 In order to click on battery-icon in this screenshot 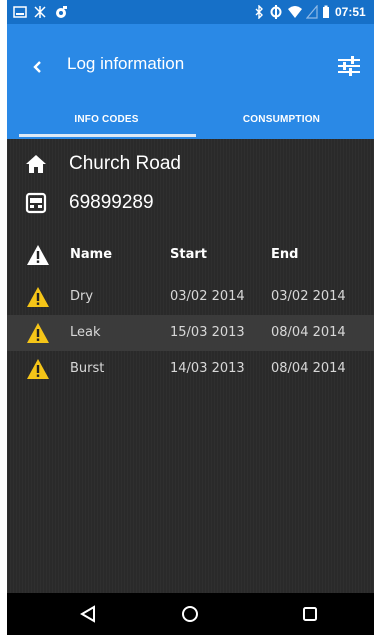, I will do `click(326, 12)`.